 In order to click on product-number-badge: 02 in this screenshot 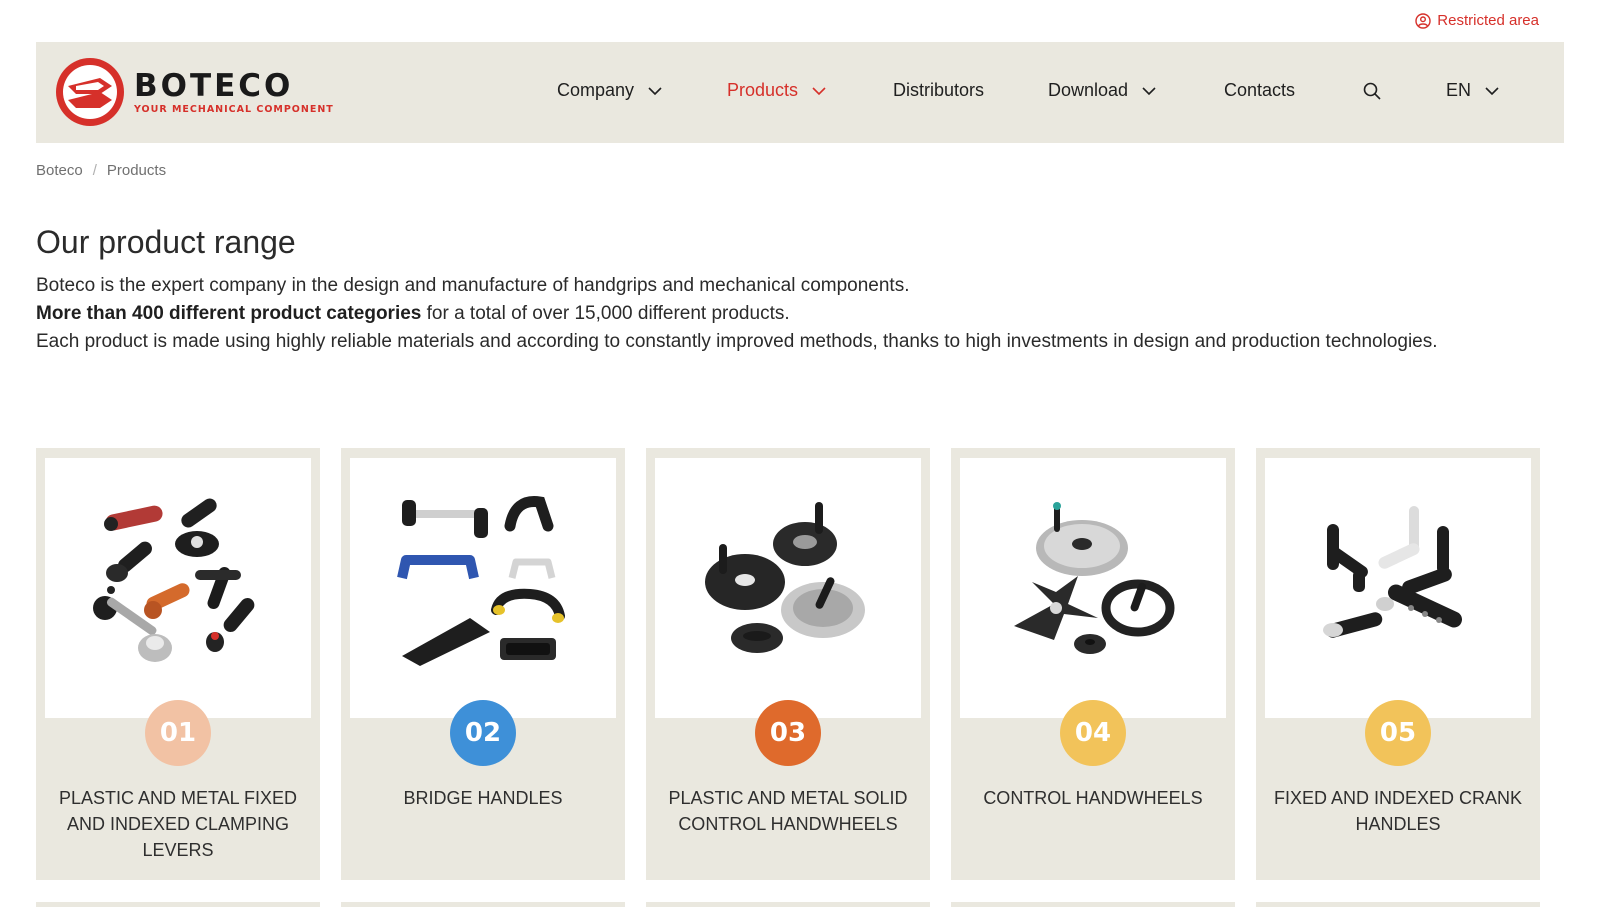, I will do `click(483, 733)`.